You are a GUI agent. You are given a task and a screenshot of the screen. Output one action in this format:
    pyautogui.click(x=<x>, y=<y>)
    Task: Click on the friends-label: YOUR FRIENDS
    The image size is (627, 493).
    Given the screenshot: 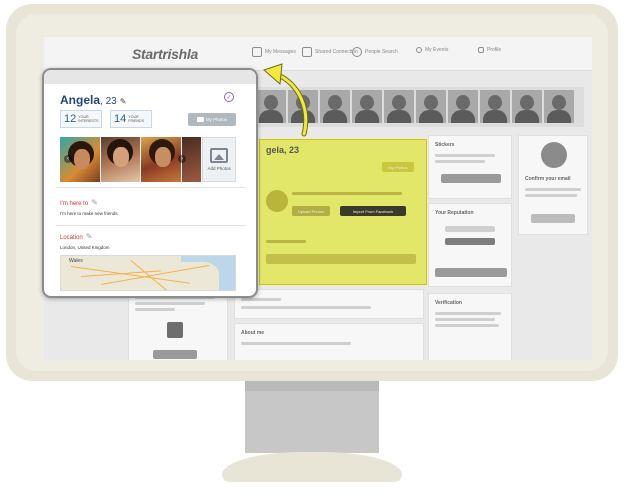 What is the action you would take?
    pyautogui.click(x=136, y=119)
    